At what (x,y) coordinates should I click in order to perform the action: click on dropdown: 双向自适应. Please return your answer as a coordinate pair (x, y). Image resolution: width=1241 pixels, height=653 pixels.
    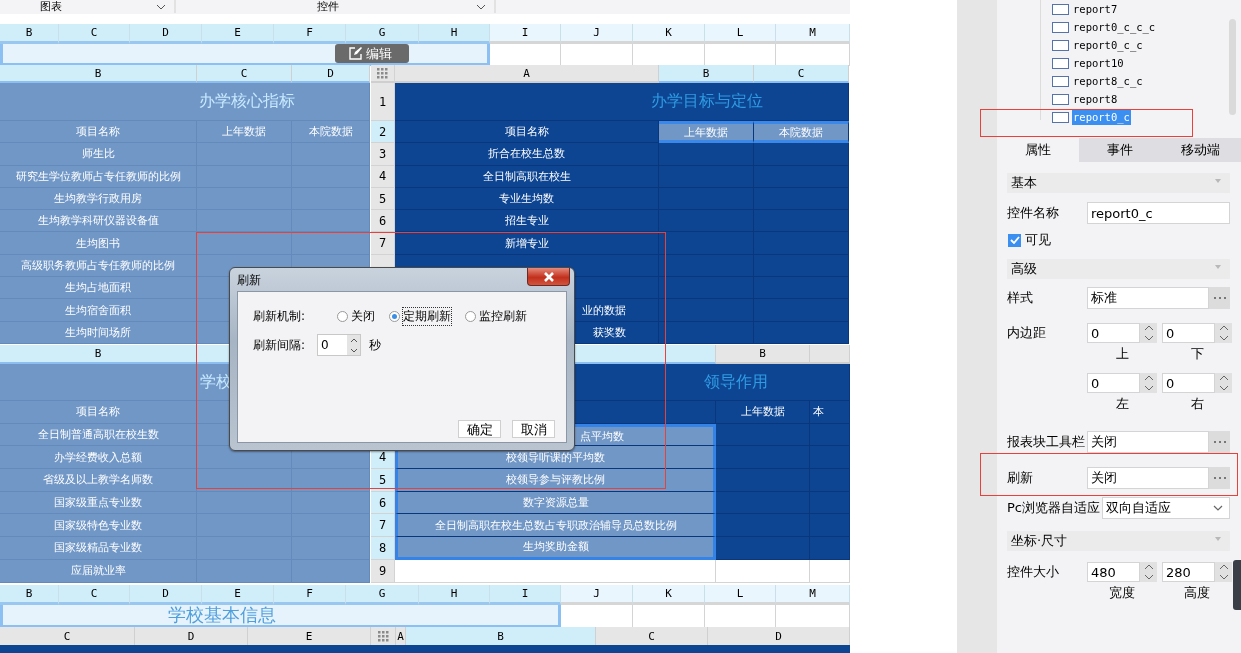
    Looking at the image, I should click on (1166, 508).